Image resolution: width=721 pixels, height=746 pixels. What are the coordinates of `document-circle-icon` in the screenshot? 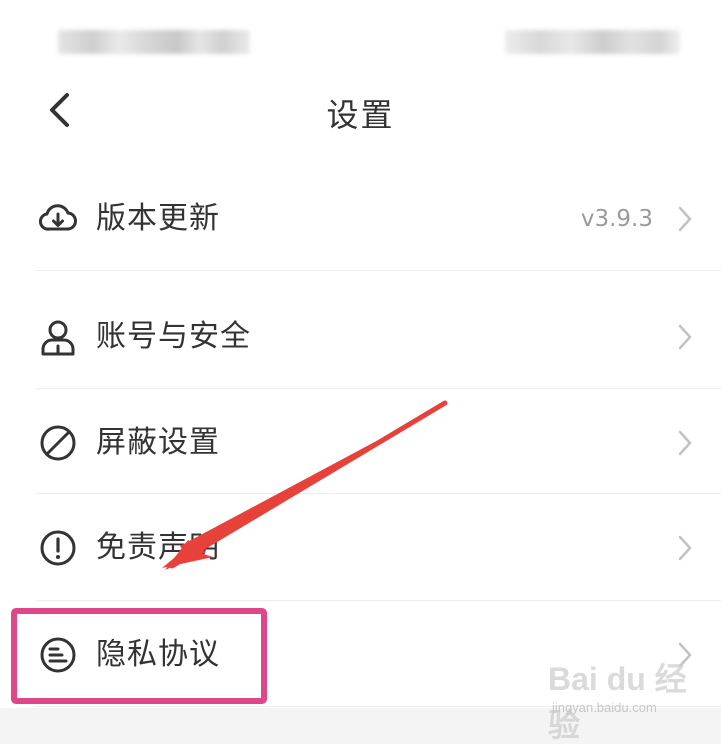 It's located at (58, 655).